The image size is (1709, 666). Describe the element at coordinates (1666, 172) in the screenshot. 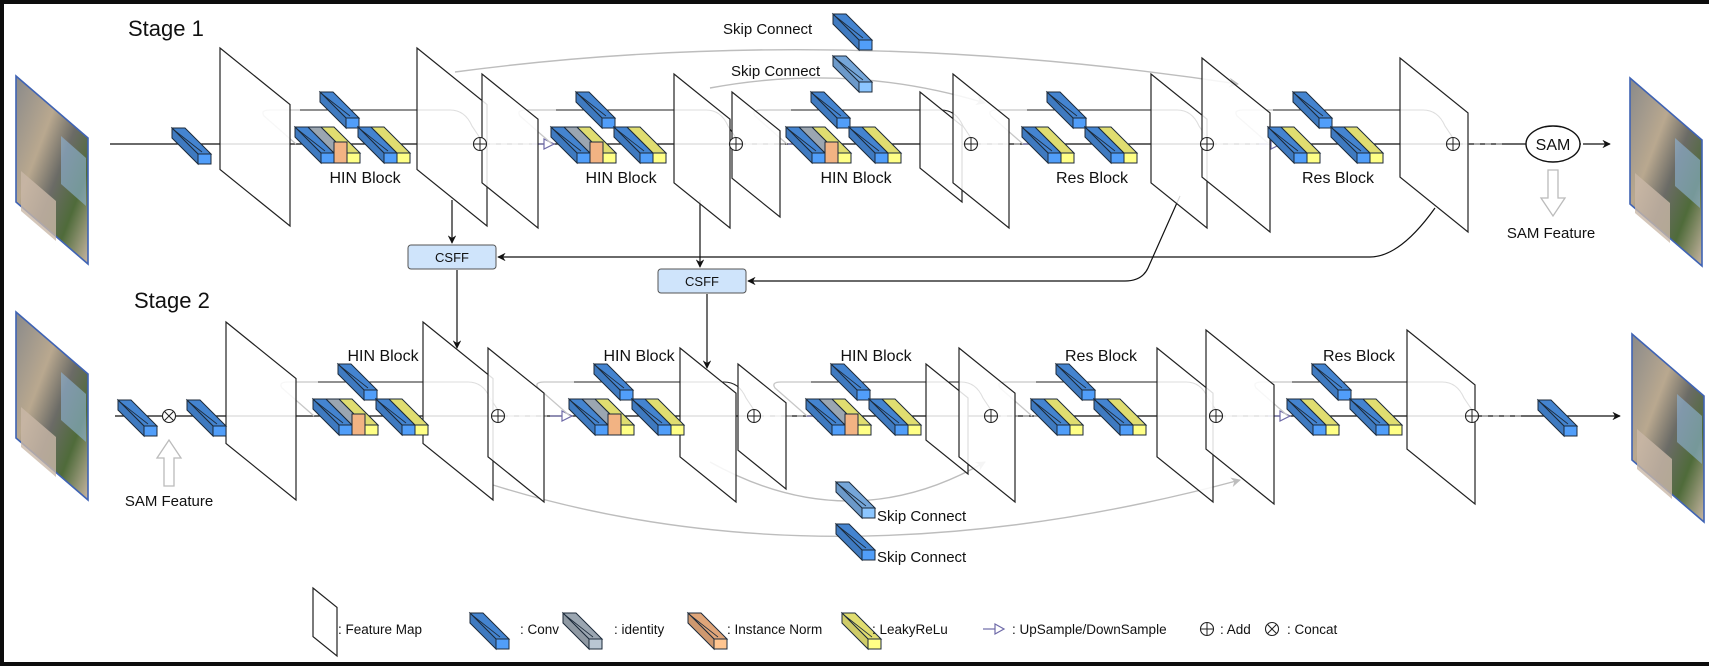

I see `stage1-output-image` at that location.